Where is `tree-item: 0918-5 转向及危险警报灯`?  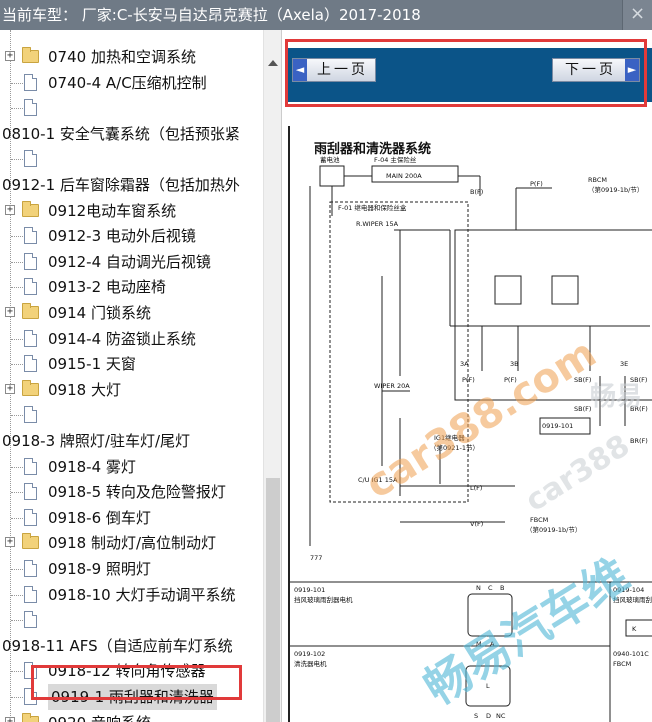 tree-item: 0918-5 转向及危险警报灯 is located at coordinates (131, 492).